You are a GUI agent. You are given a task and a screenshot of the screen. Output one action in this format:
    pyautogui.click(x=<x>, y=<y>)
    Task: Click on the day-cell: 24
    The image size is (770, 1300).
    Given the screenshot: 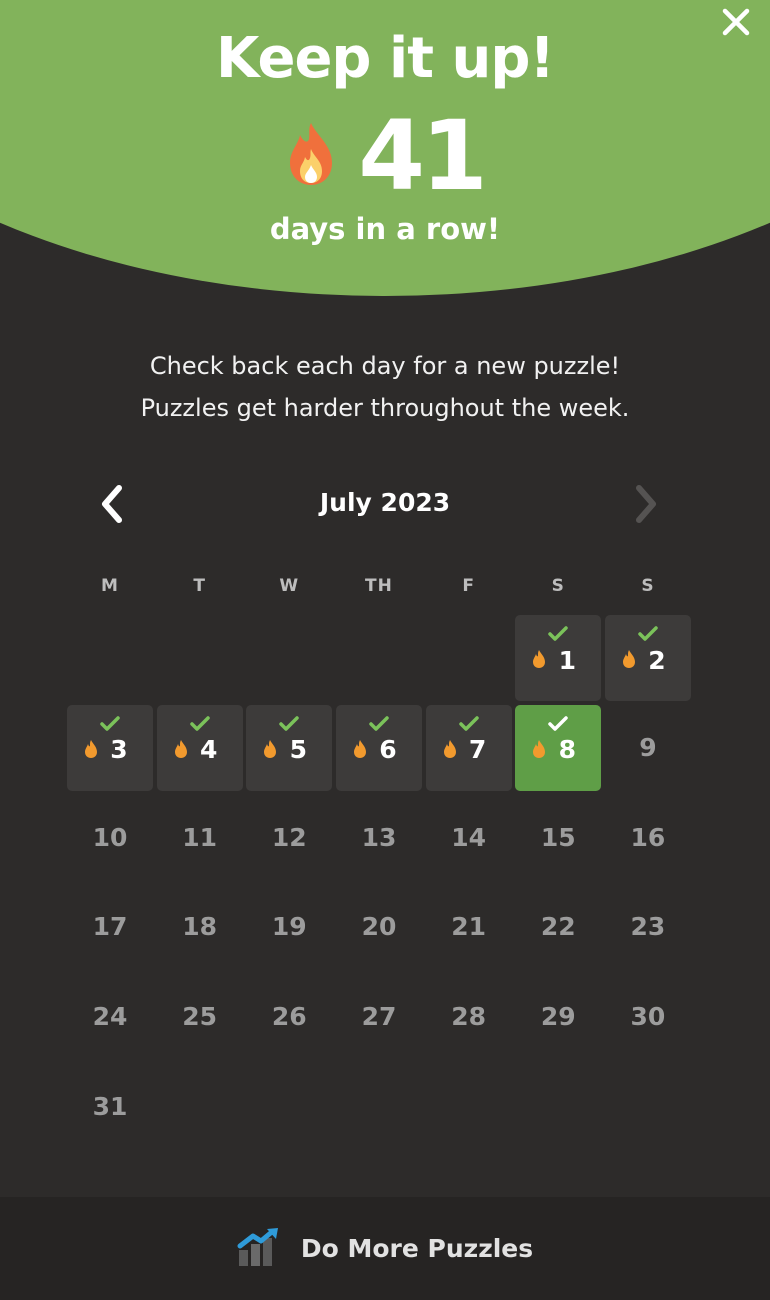 What is the action you would take?
    pyautogui.click(x=110, y=1017)
    